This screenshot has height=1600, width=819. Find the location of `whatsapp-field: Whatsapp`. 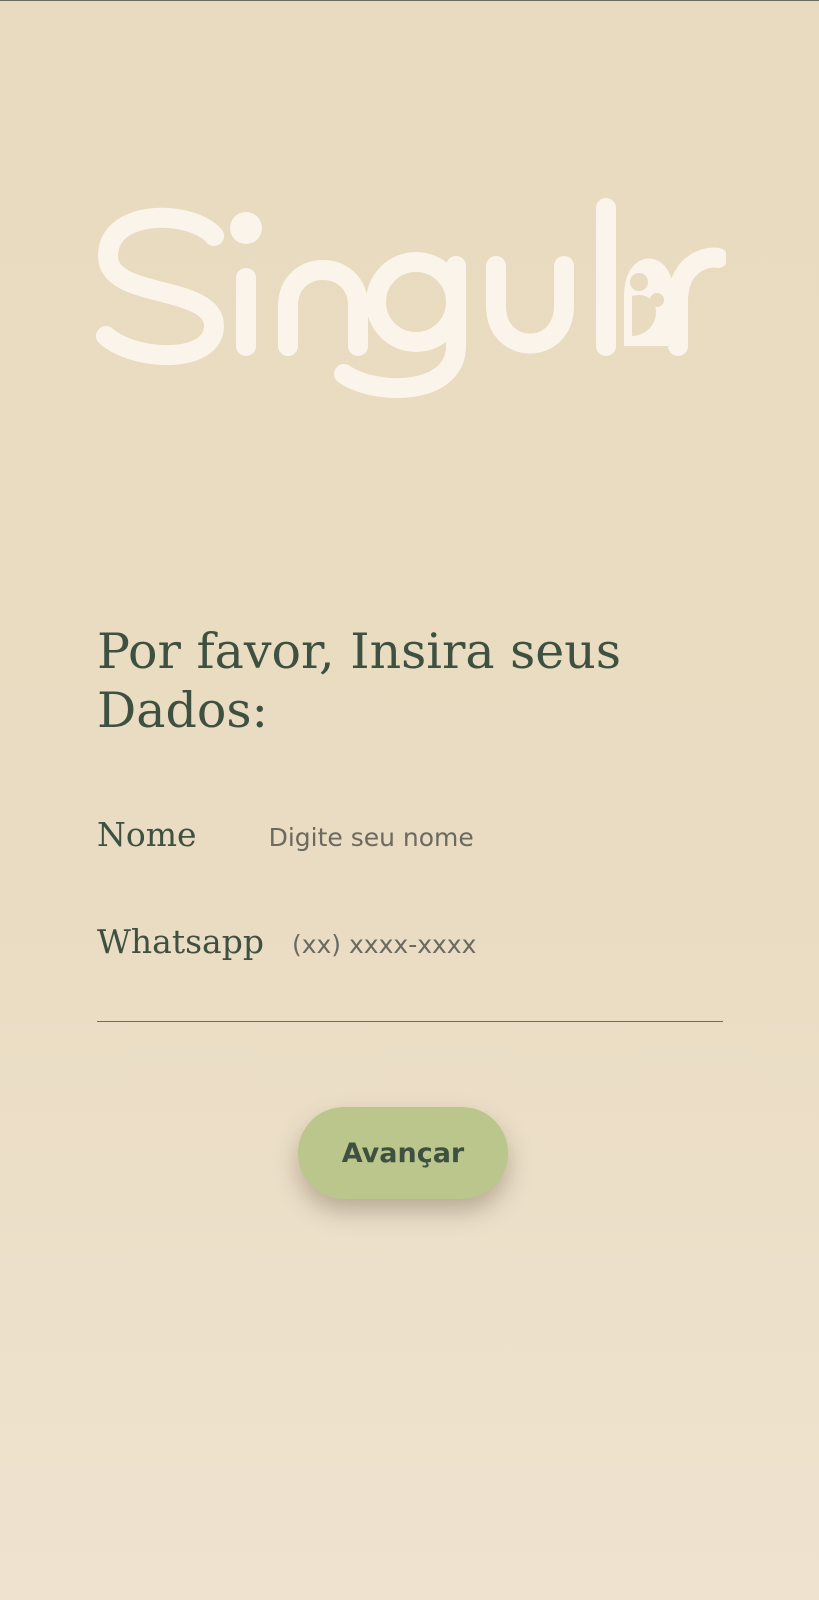

whatsapp-field: Whatsapp is located at coordinates (374, 941).